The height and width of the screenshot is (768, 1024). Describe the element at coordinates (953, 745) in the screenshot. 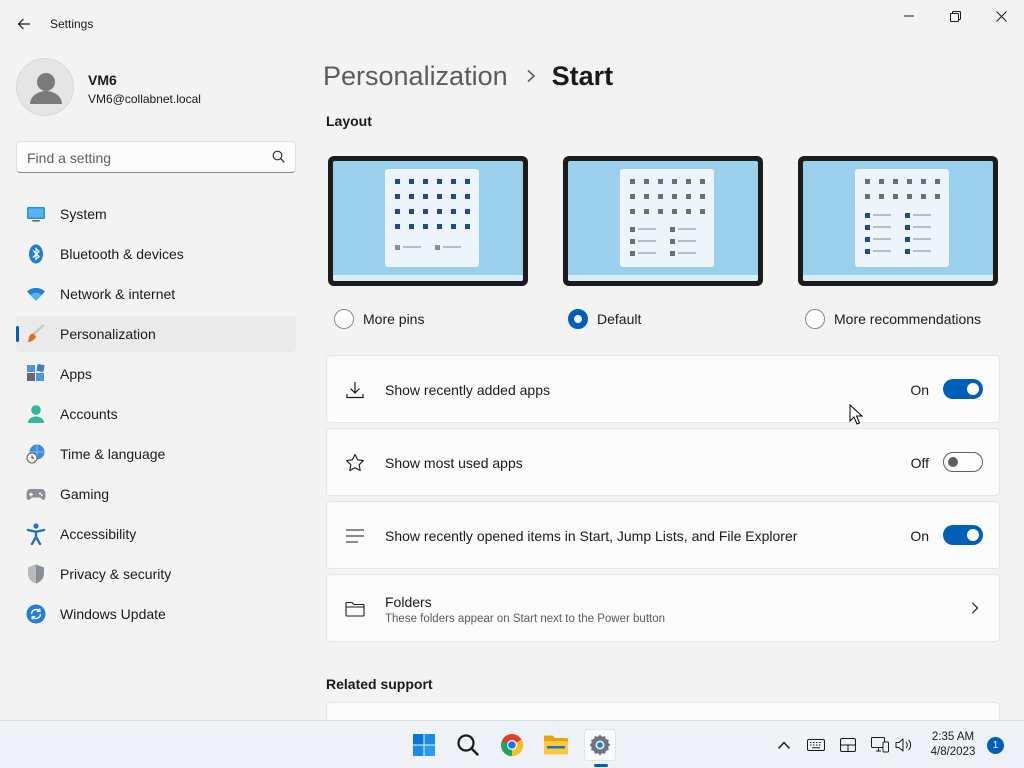

I see `system-clock: 2:35 AM 4/8/2023` at that location.